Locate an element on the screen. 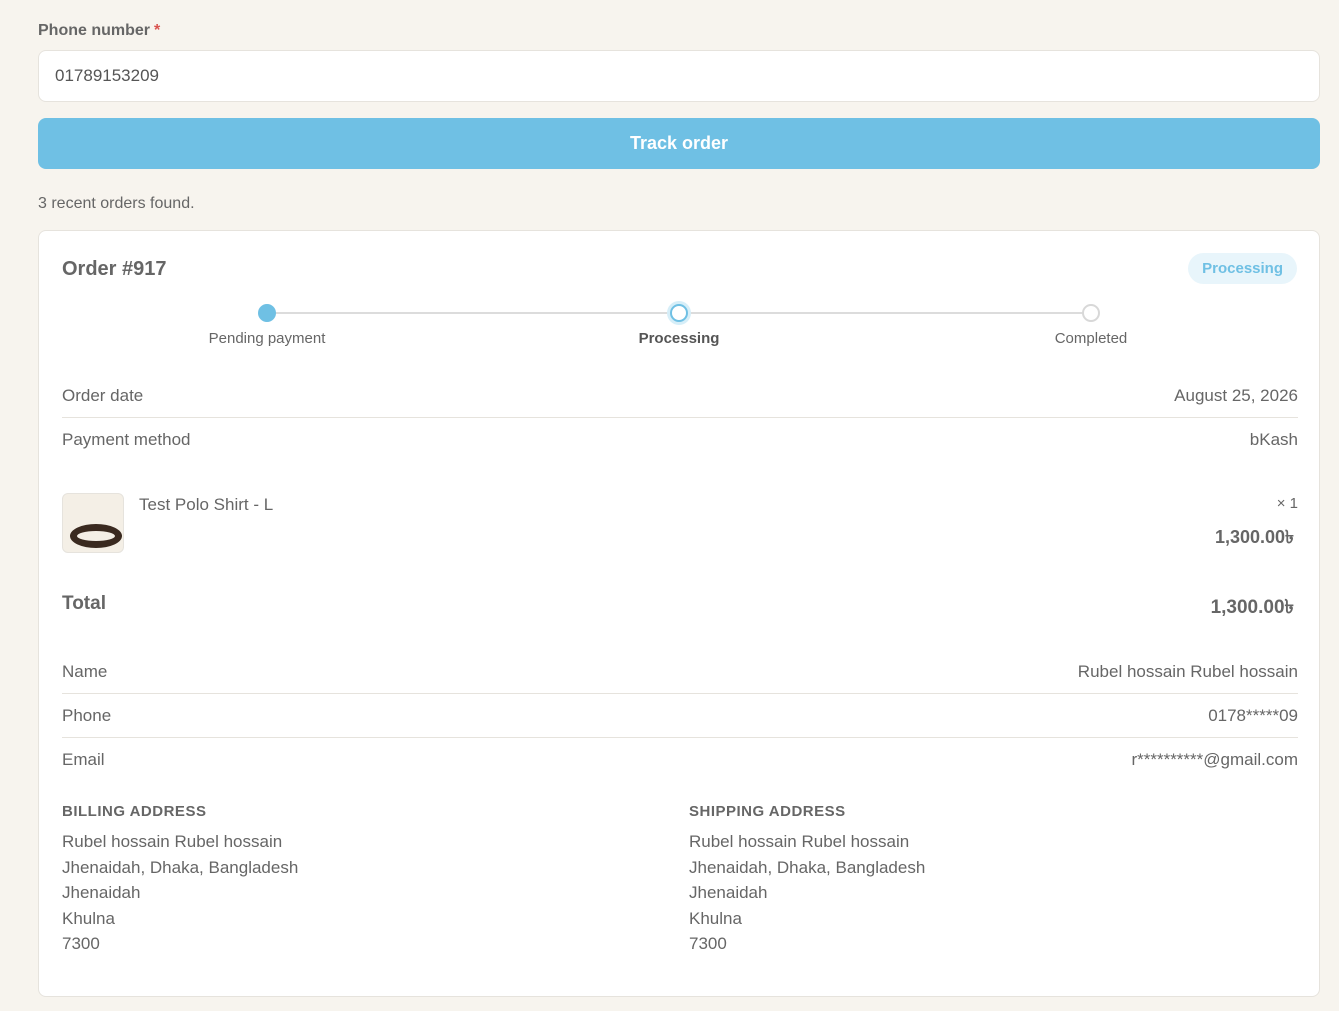  status-badge: Processing is located at coordinates (1242, 268).